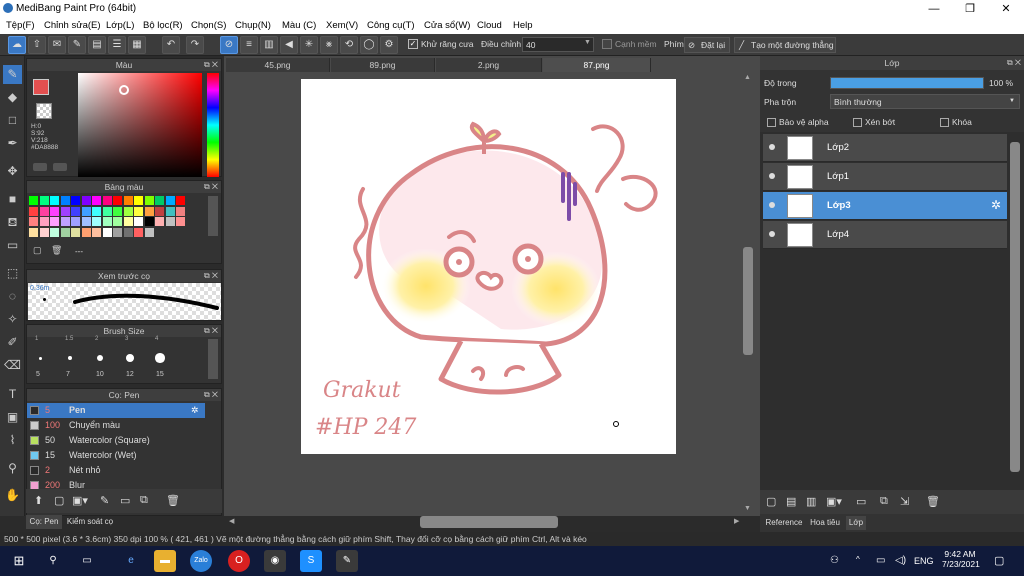  Describe the element at coordinates (489, 522) in the screenshot. I see `horizontal-scrollbar` at that location.